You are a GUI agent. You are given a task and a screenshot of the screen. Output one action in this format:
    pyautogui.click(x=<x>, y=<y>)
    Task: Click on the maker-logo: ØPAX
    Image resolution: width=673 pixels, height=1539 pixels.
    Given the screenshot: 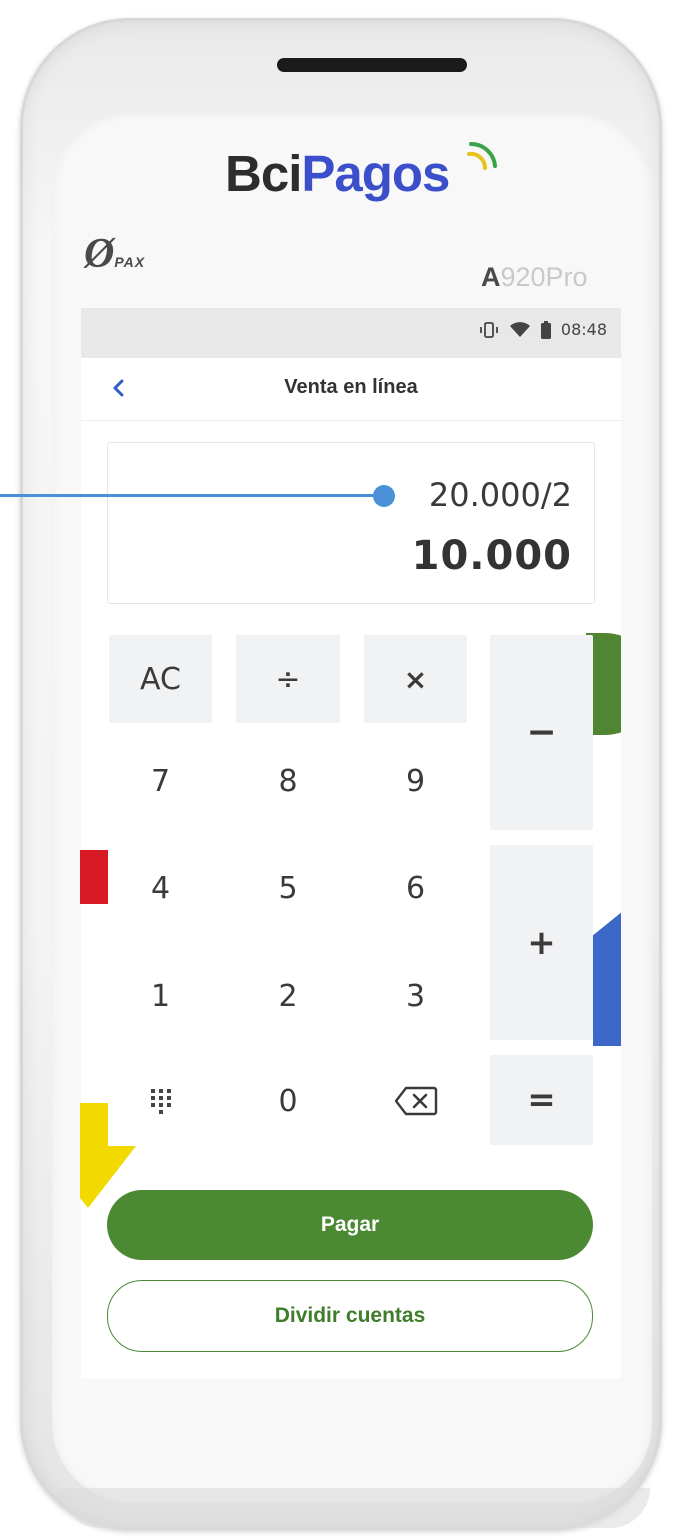 What is the action you would take?
    pyautogui.click(x=114, y=254)
    